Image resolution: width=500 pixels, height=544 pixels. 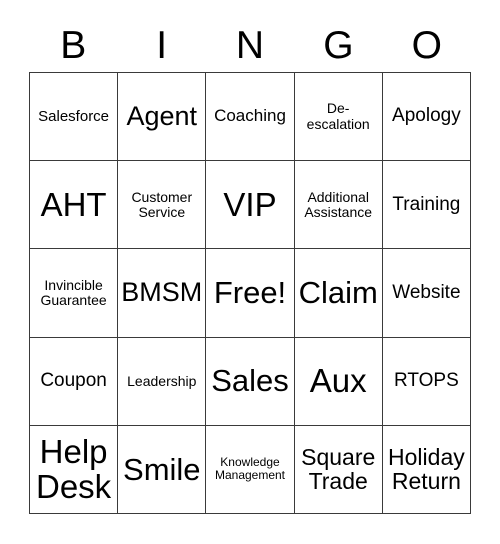 I want to click on bingo-cell-label: Website, so click(x=426, y=292).